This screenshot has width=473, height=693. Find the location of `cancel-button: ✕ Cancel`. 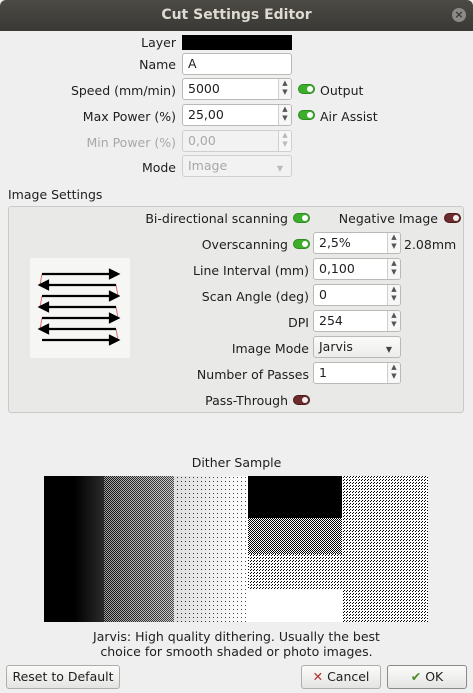

cancel-button: ✕ Cancel is located at coordinates (341, 677).